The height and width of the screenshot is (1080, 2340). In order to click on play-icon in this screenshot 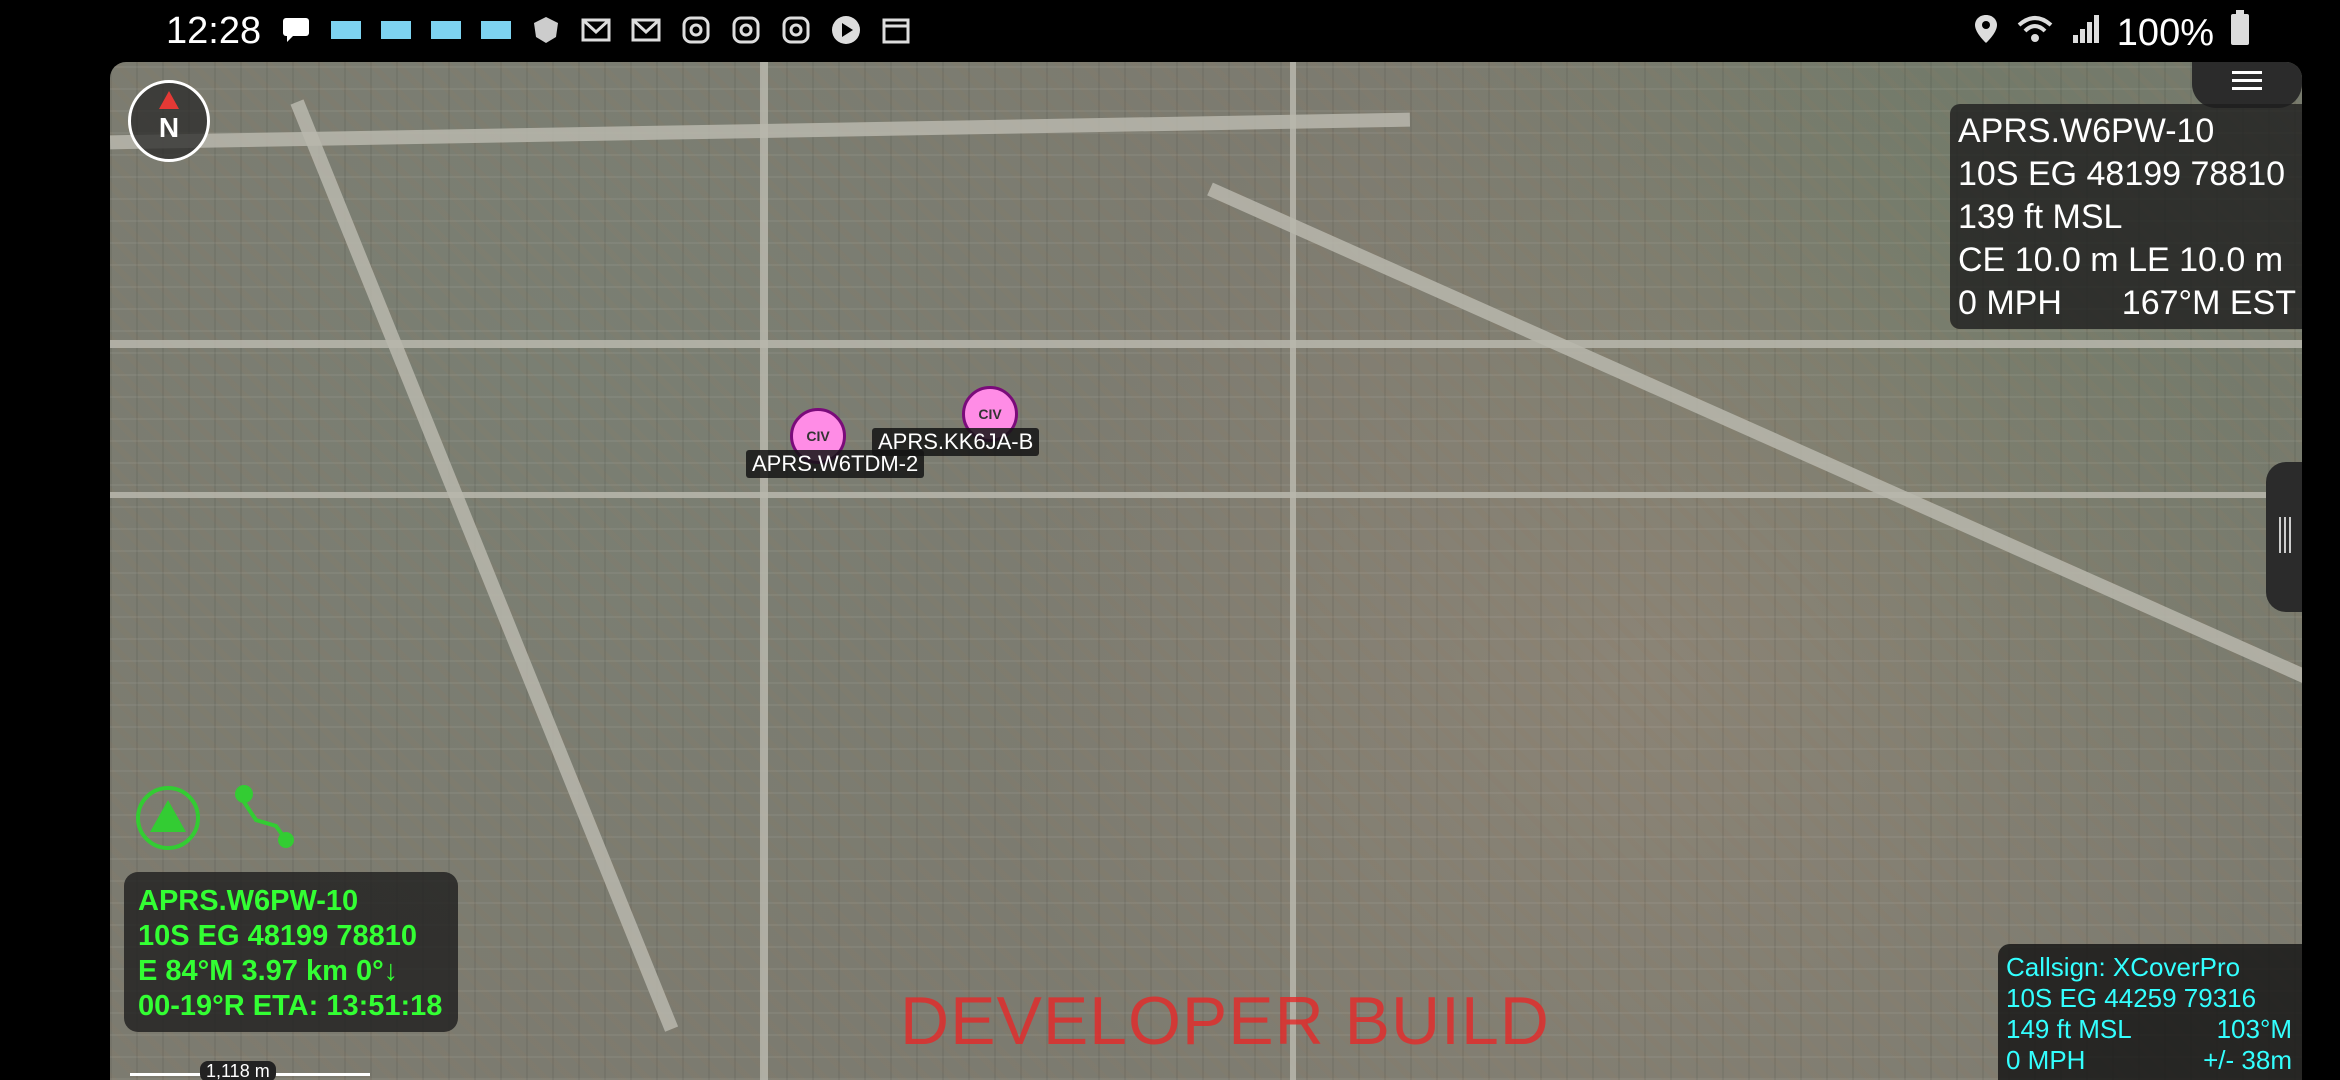, I will do `click(846, 30)`.